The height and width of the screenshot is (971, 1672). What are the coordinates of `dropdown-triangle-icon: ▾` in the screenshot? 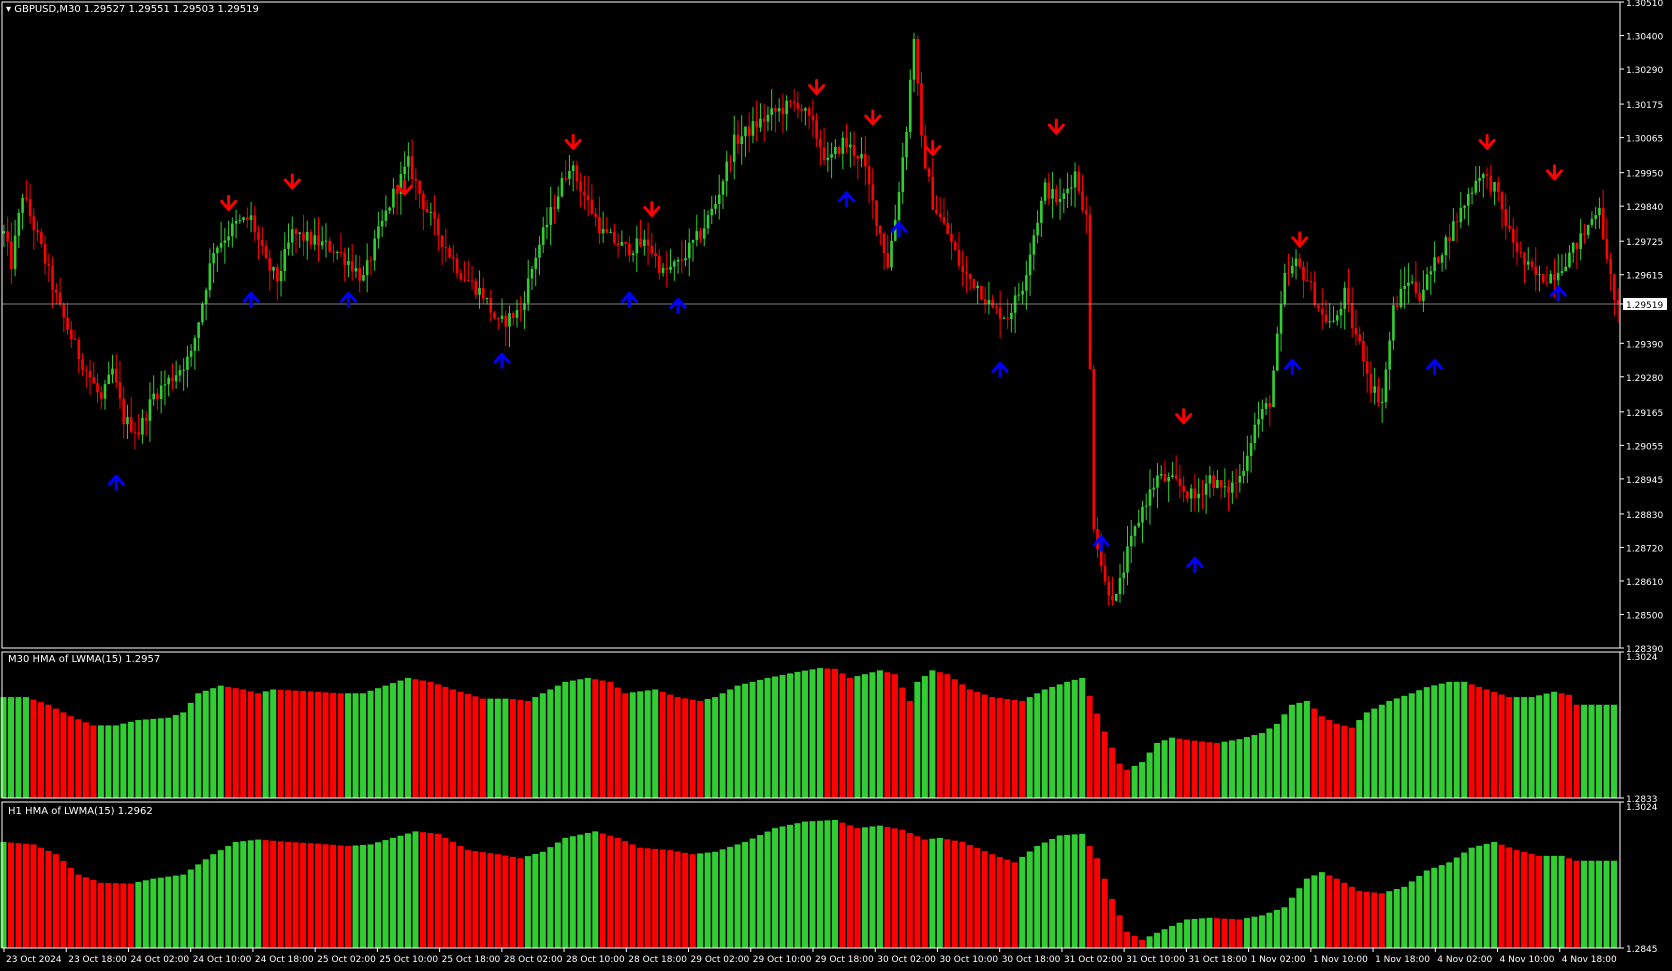 It's located at (8, 9).